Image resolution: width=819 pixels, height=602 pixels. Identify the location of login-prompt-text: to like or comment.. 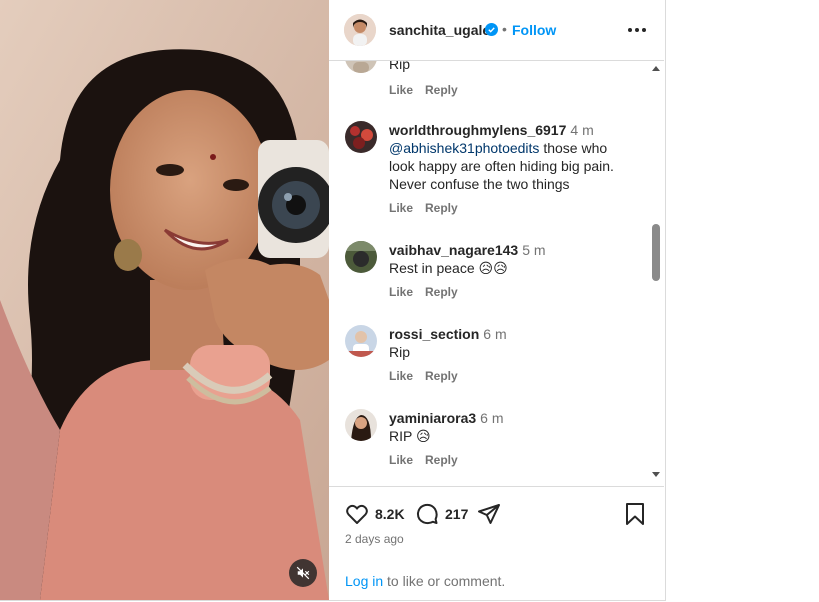
(444, 581).